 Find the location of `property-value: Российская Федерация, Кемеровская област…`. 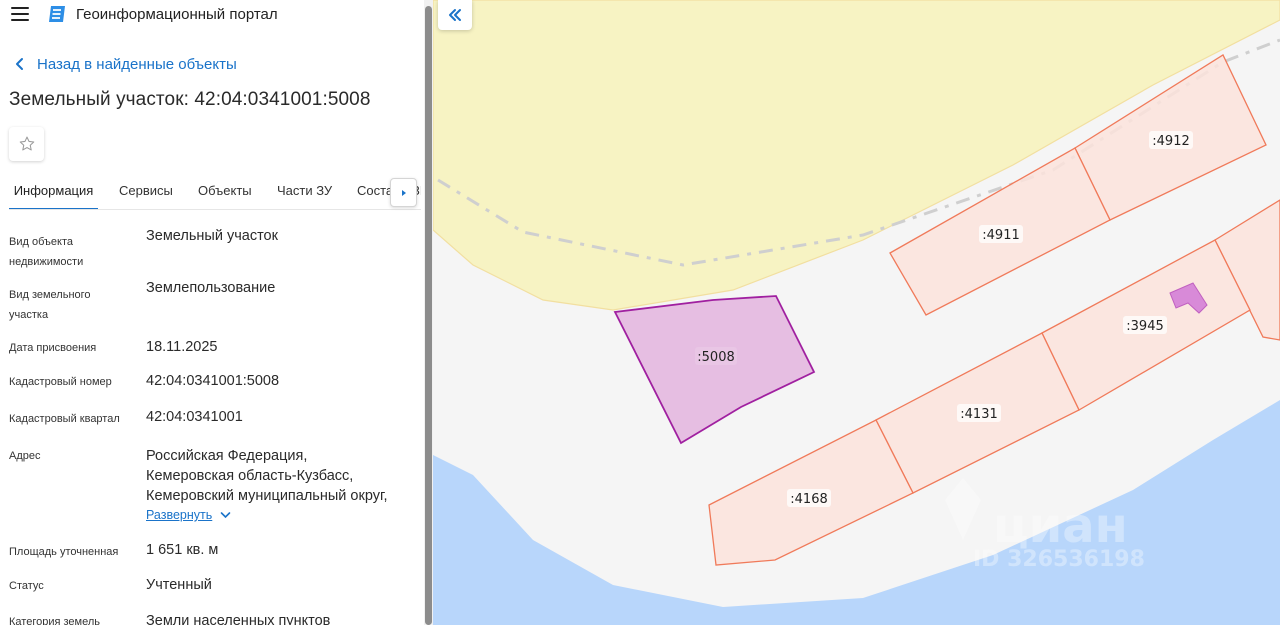

property-value: Российская Федерация, Кемеровская област… is located at coordinates (267, 476).